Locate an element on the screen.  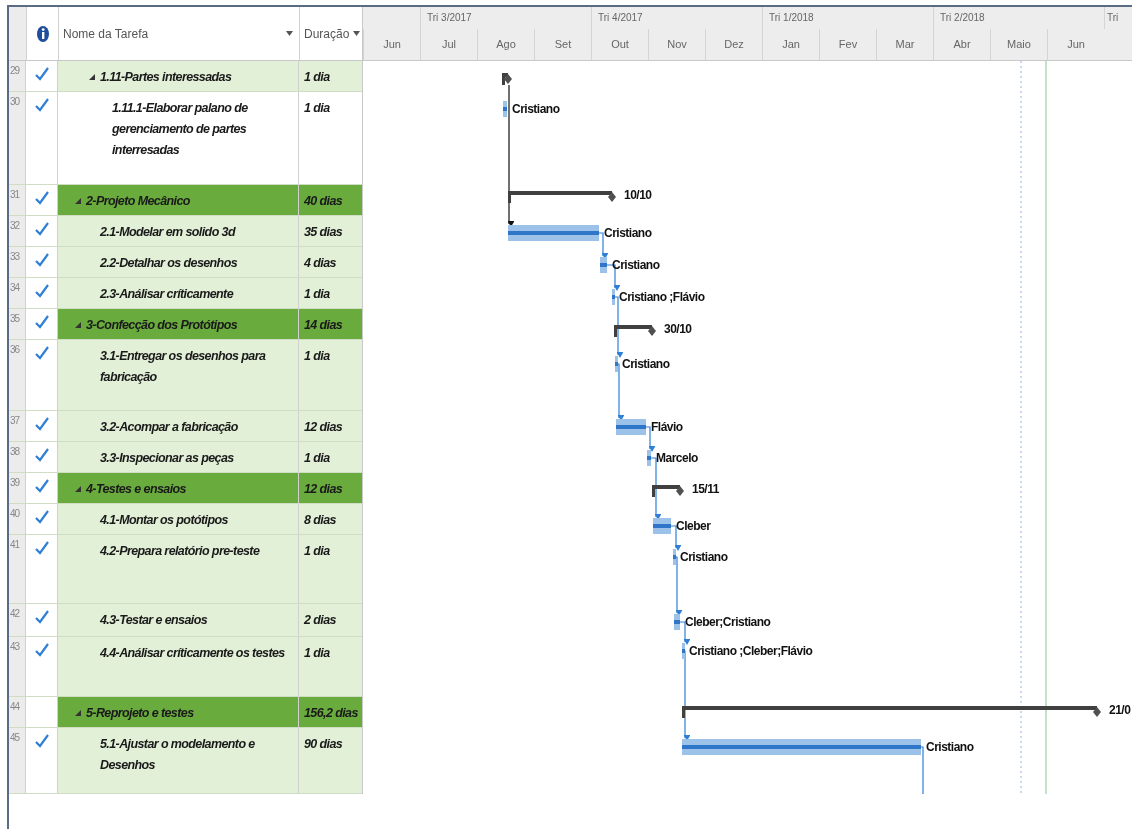
month-label: Abr is located at coordinates (962, 44).